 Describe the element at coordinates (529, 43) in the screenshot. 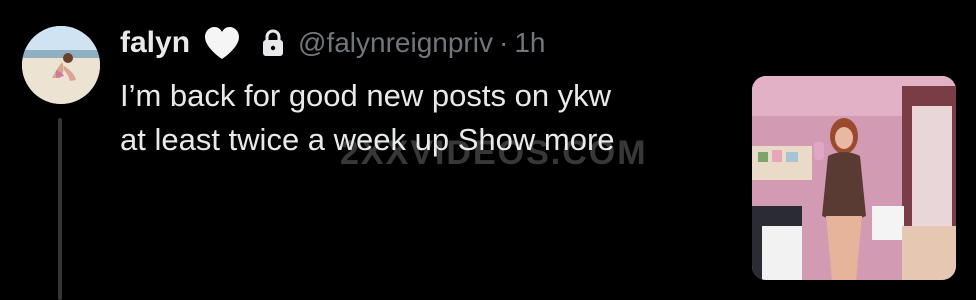

I see `timestamp: 1h` at that location.